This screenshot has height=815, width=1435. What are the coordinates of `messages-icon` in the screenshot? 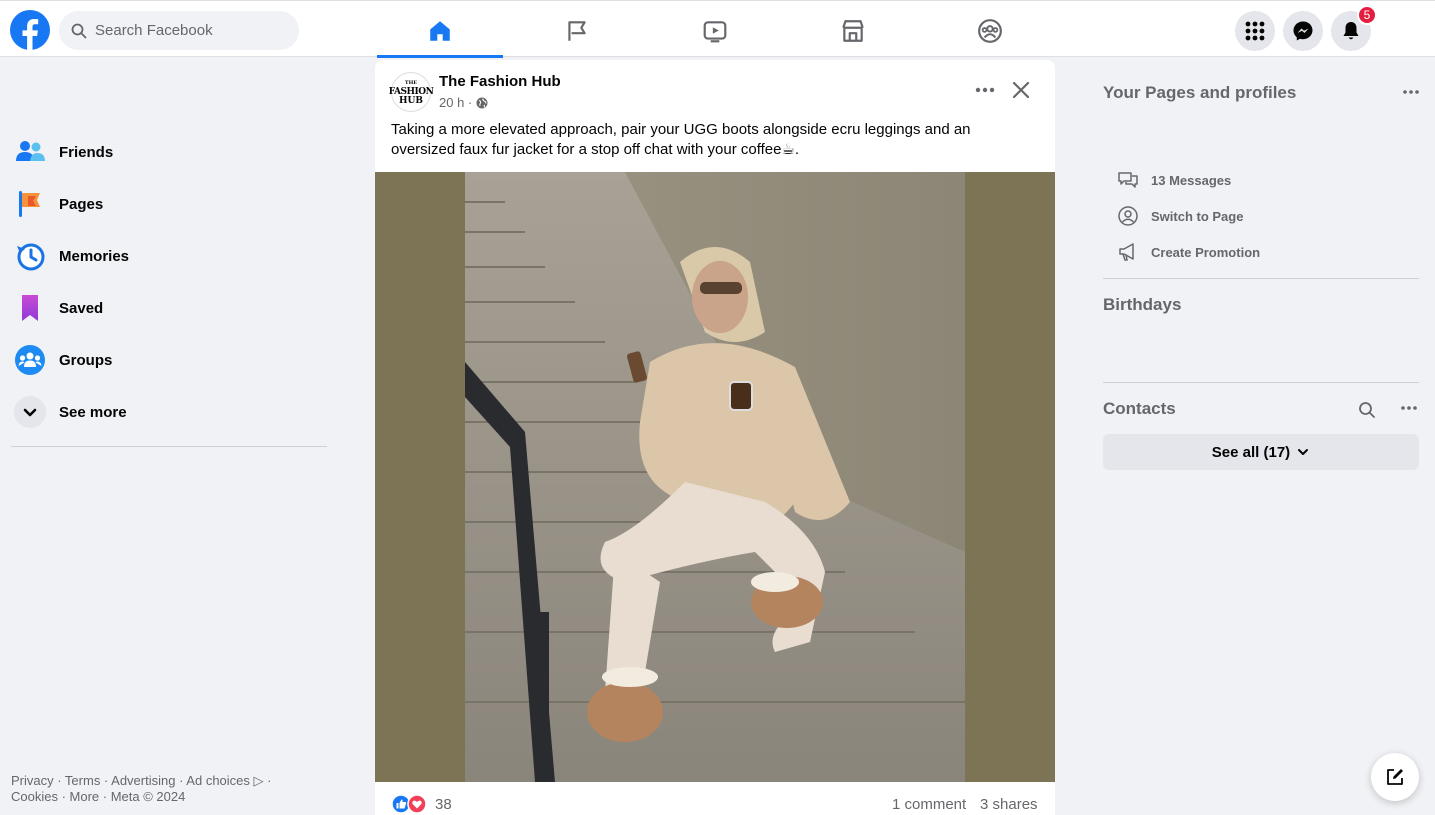 It's located at (1128, 180).